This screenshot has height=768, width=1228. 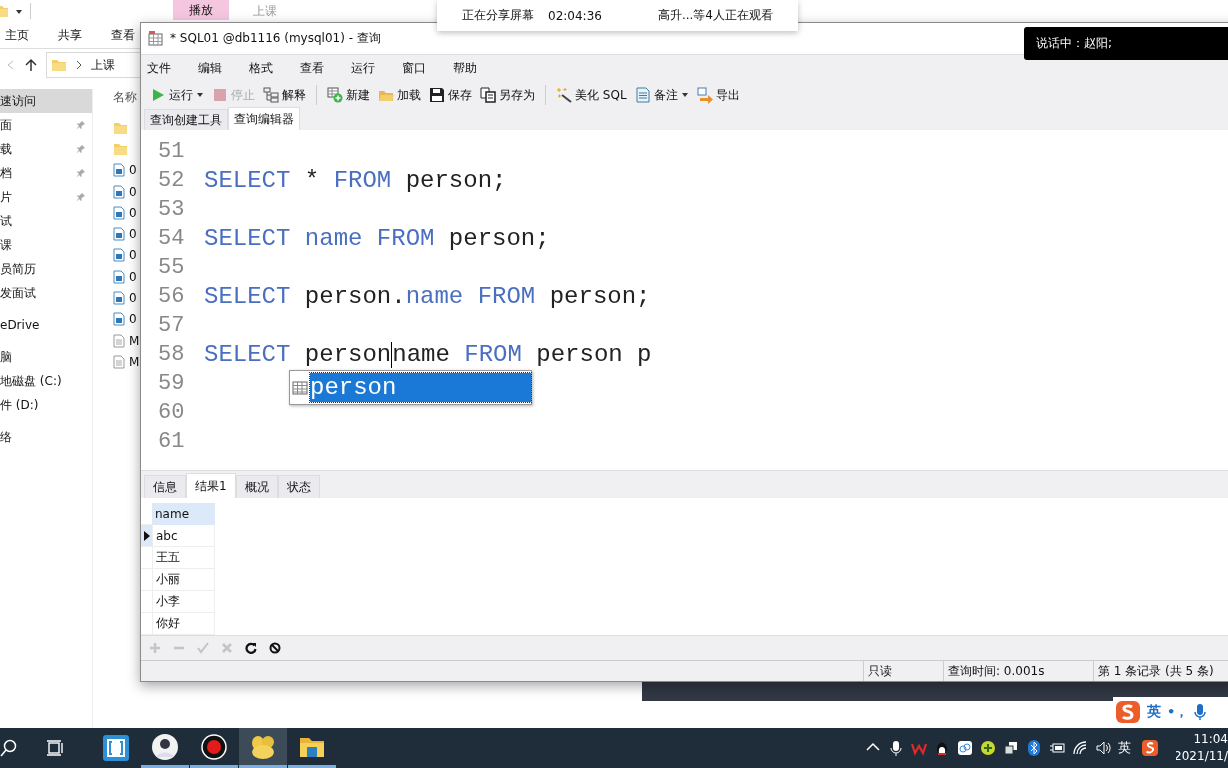 I want to click on menu-item: 帮助, so click(x=478, y=69).